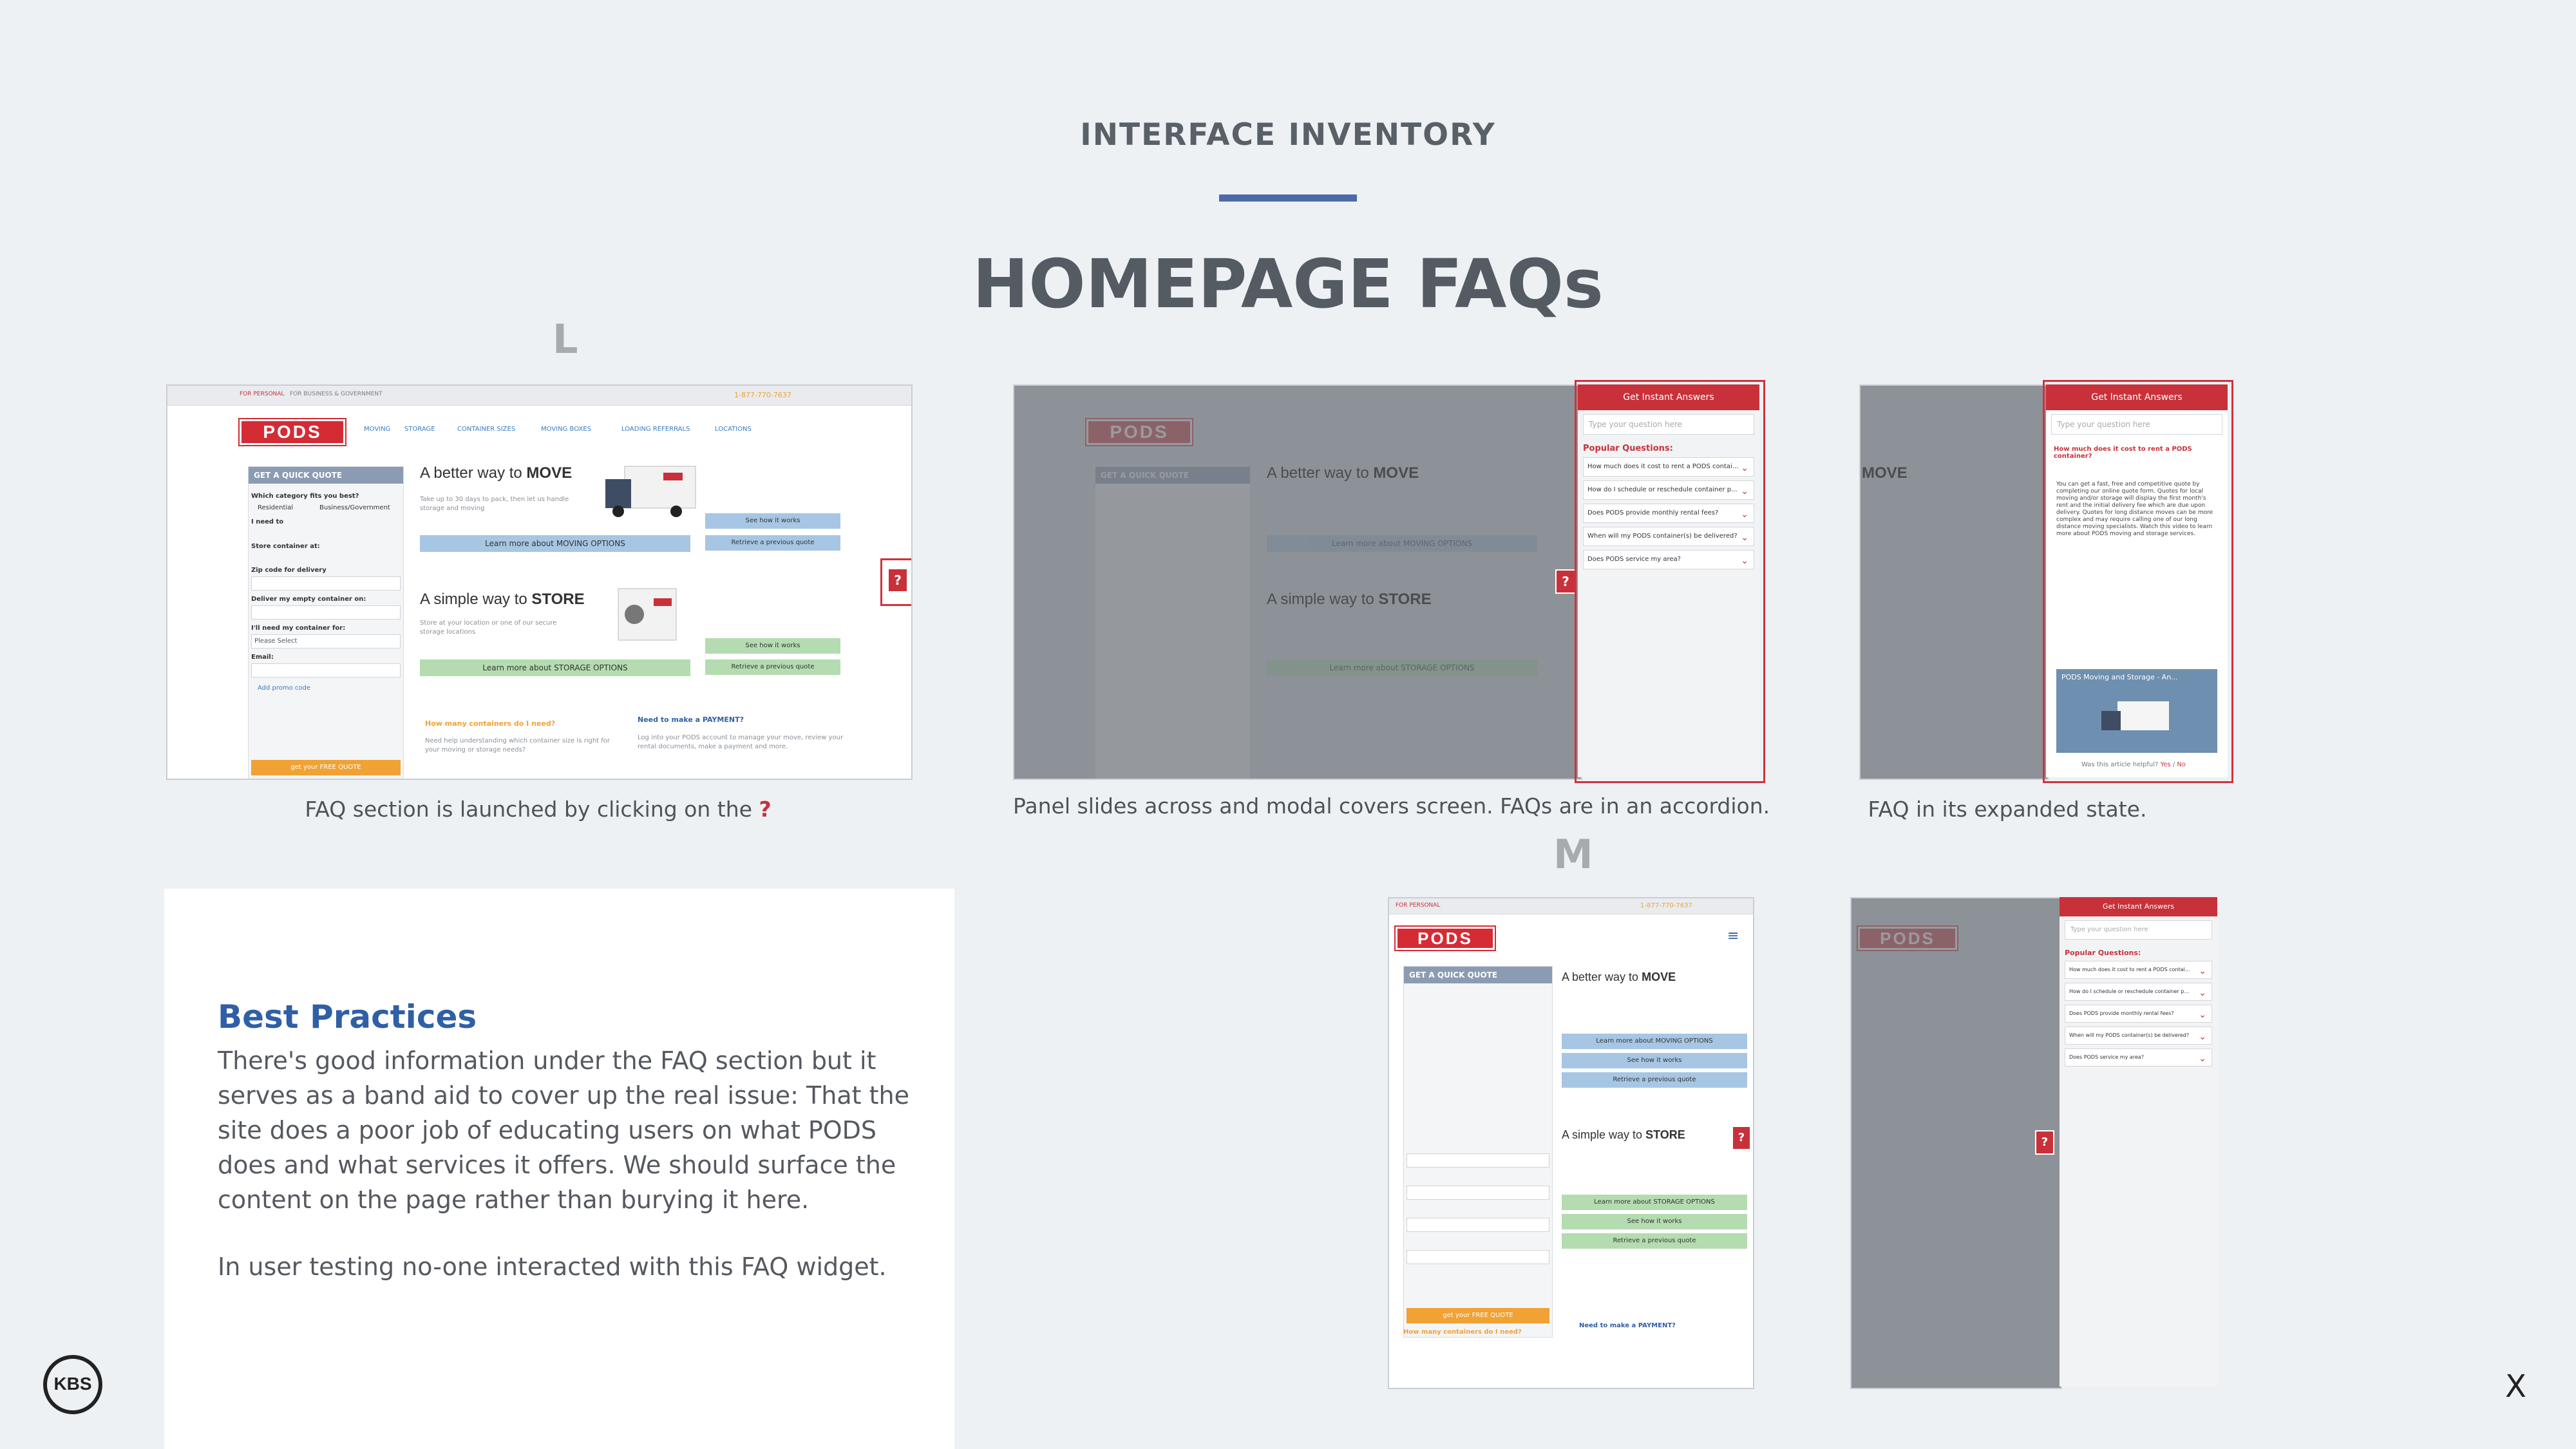 This screenshot has width=2576, height=1449. I want to click on see-how-move-m: See how it works, so click(1655, 1060).